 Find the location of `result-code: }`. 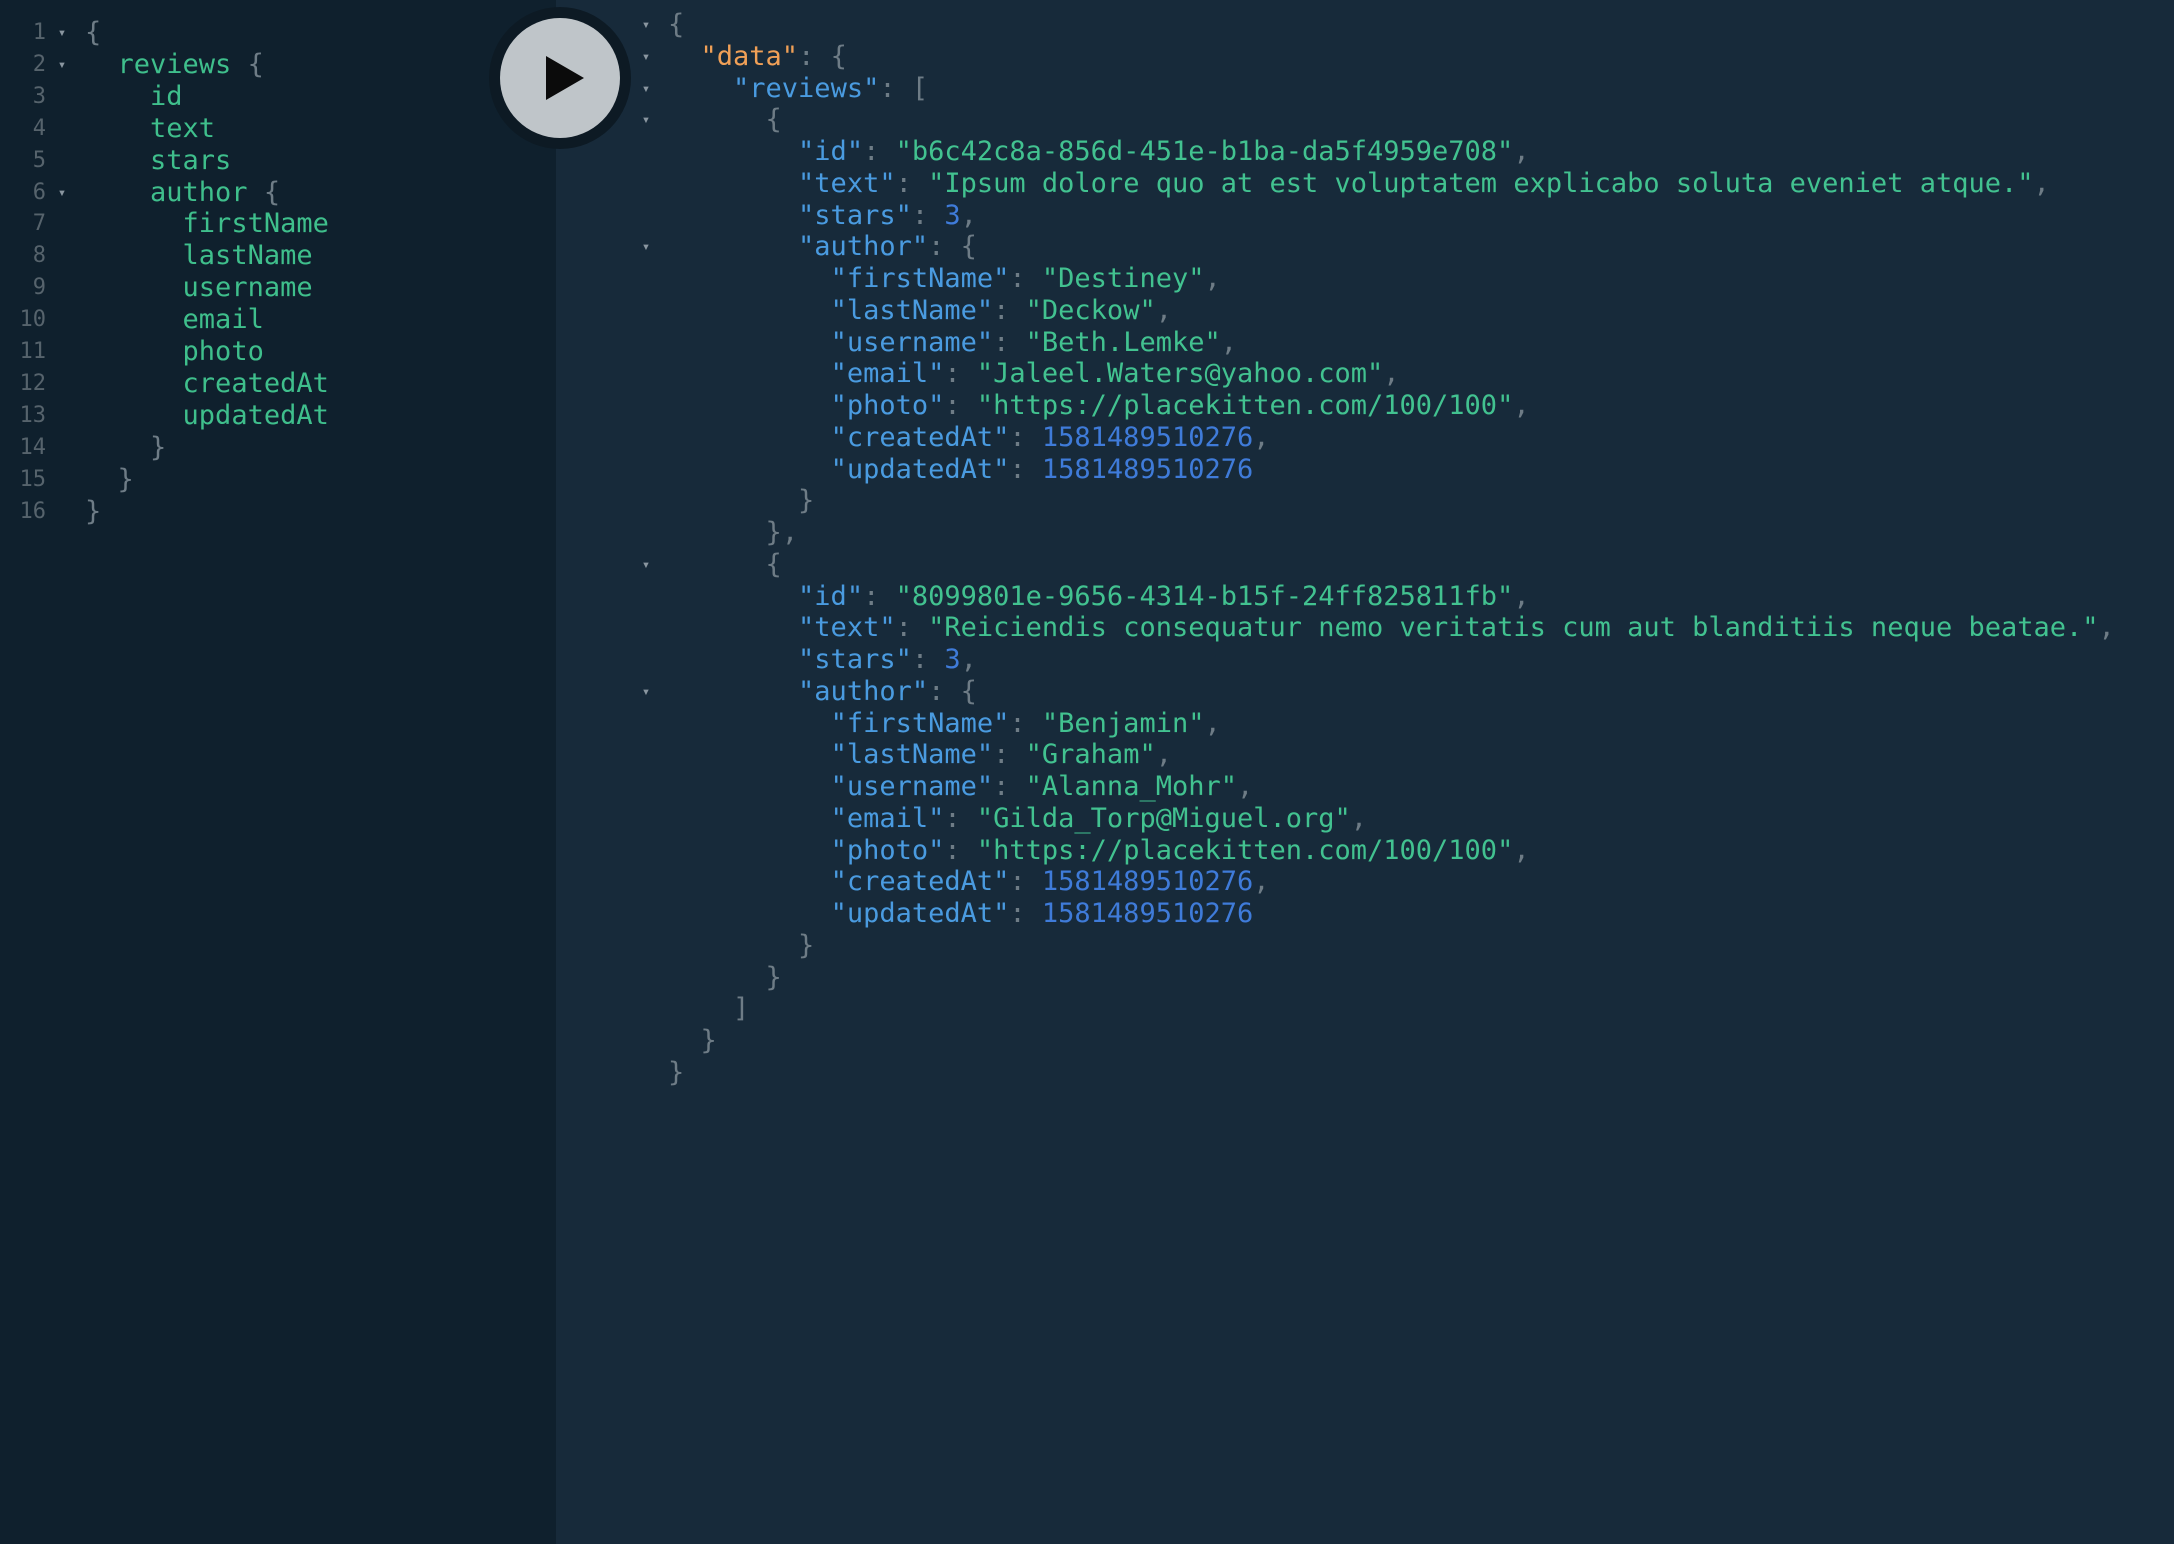

result-code: } is located at coordinates (676, 1073).